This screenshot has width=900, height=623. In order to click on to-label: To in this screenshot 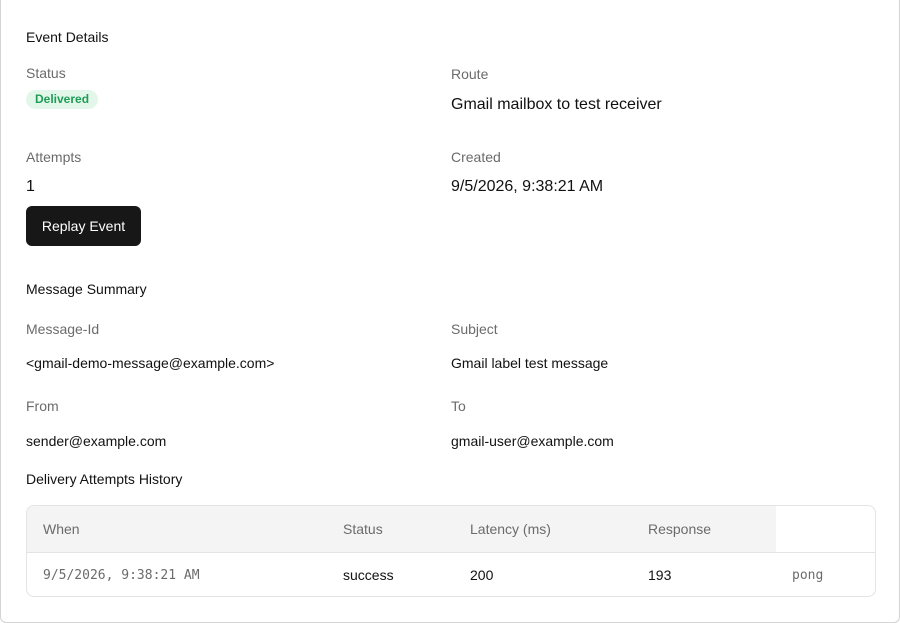, I will do `click(458, 406)`.